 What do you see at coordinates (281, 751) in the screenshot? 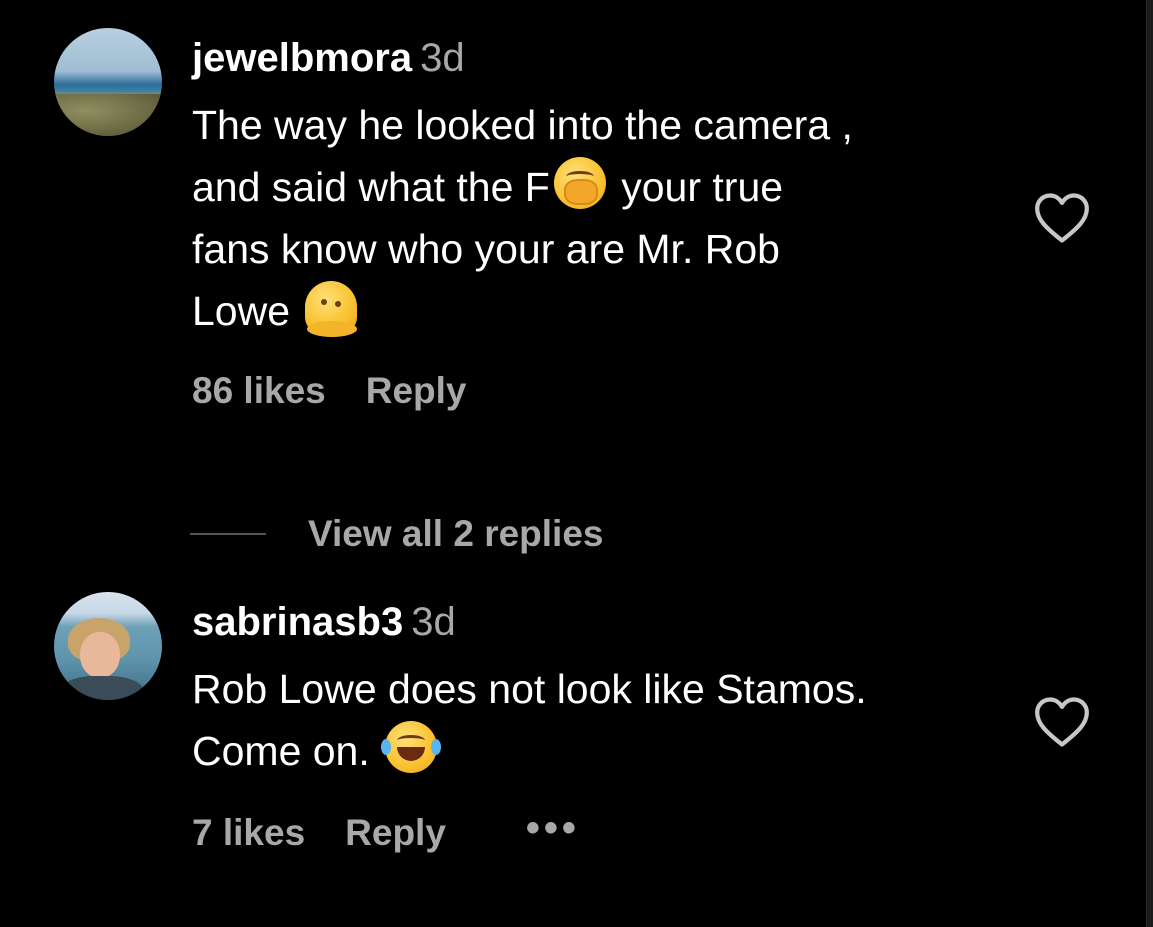
I see `comment-line: Come on.` at bounding box center [281, 751].